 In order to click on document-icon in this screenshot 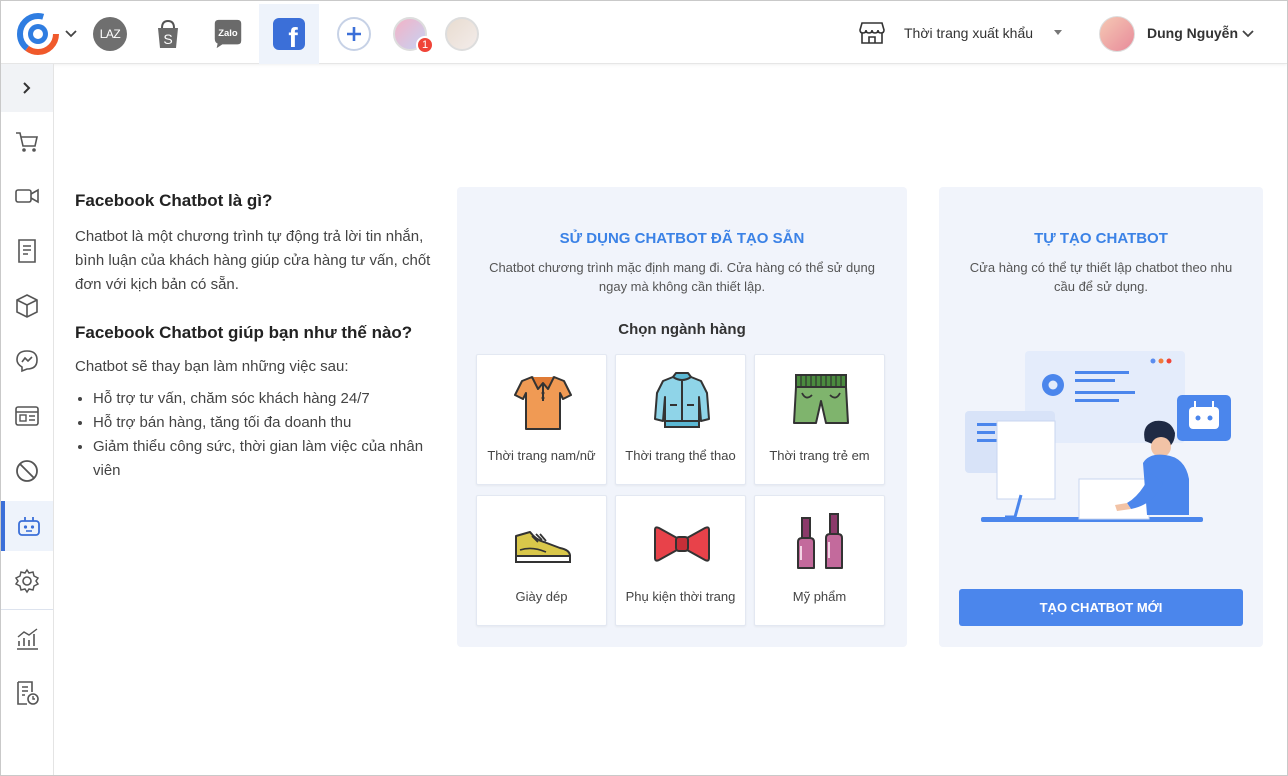, I will do `click(27, 251)`.